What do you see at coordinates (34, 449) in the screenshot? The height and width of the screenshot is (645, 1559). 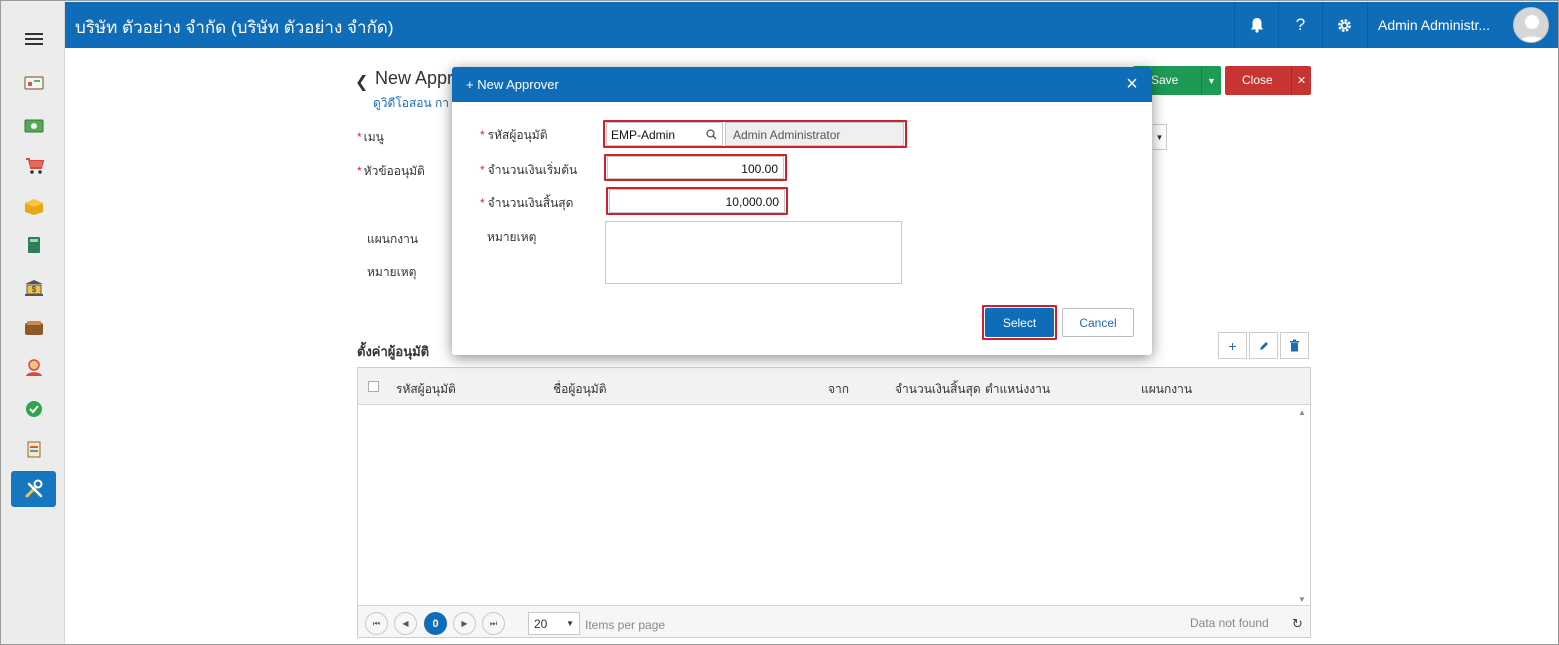 I see `report-icon` at bounding box center [34, 449].